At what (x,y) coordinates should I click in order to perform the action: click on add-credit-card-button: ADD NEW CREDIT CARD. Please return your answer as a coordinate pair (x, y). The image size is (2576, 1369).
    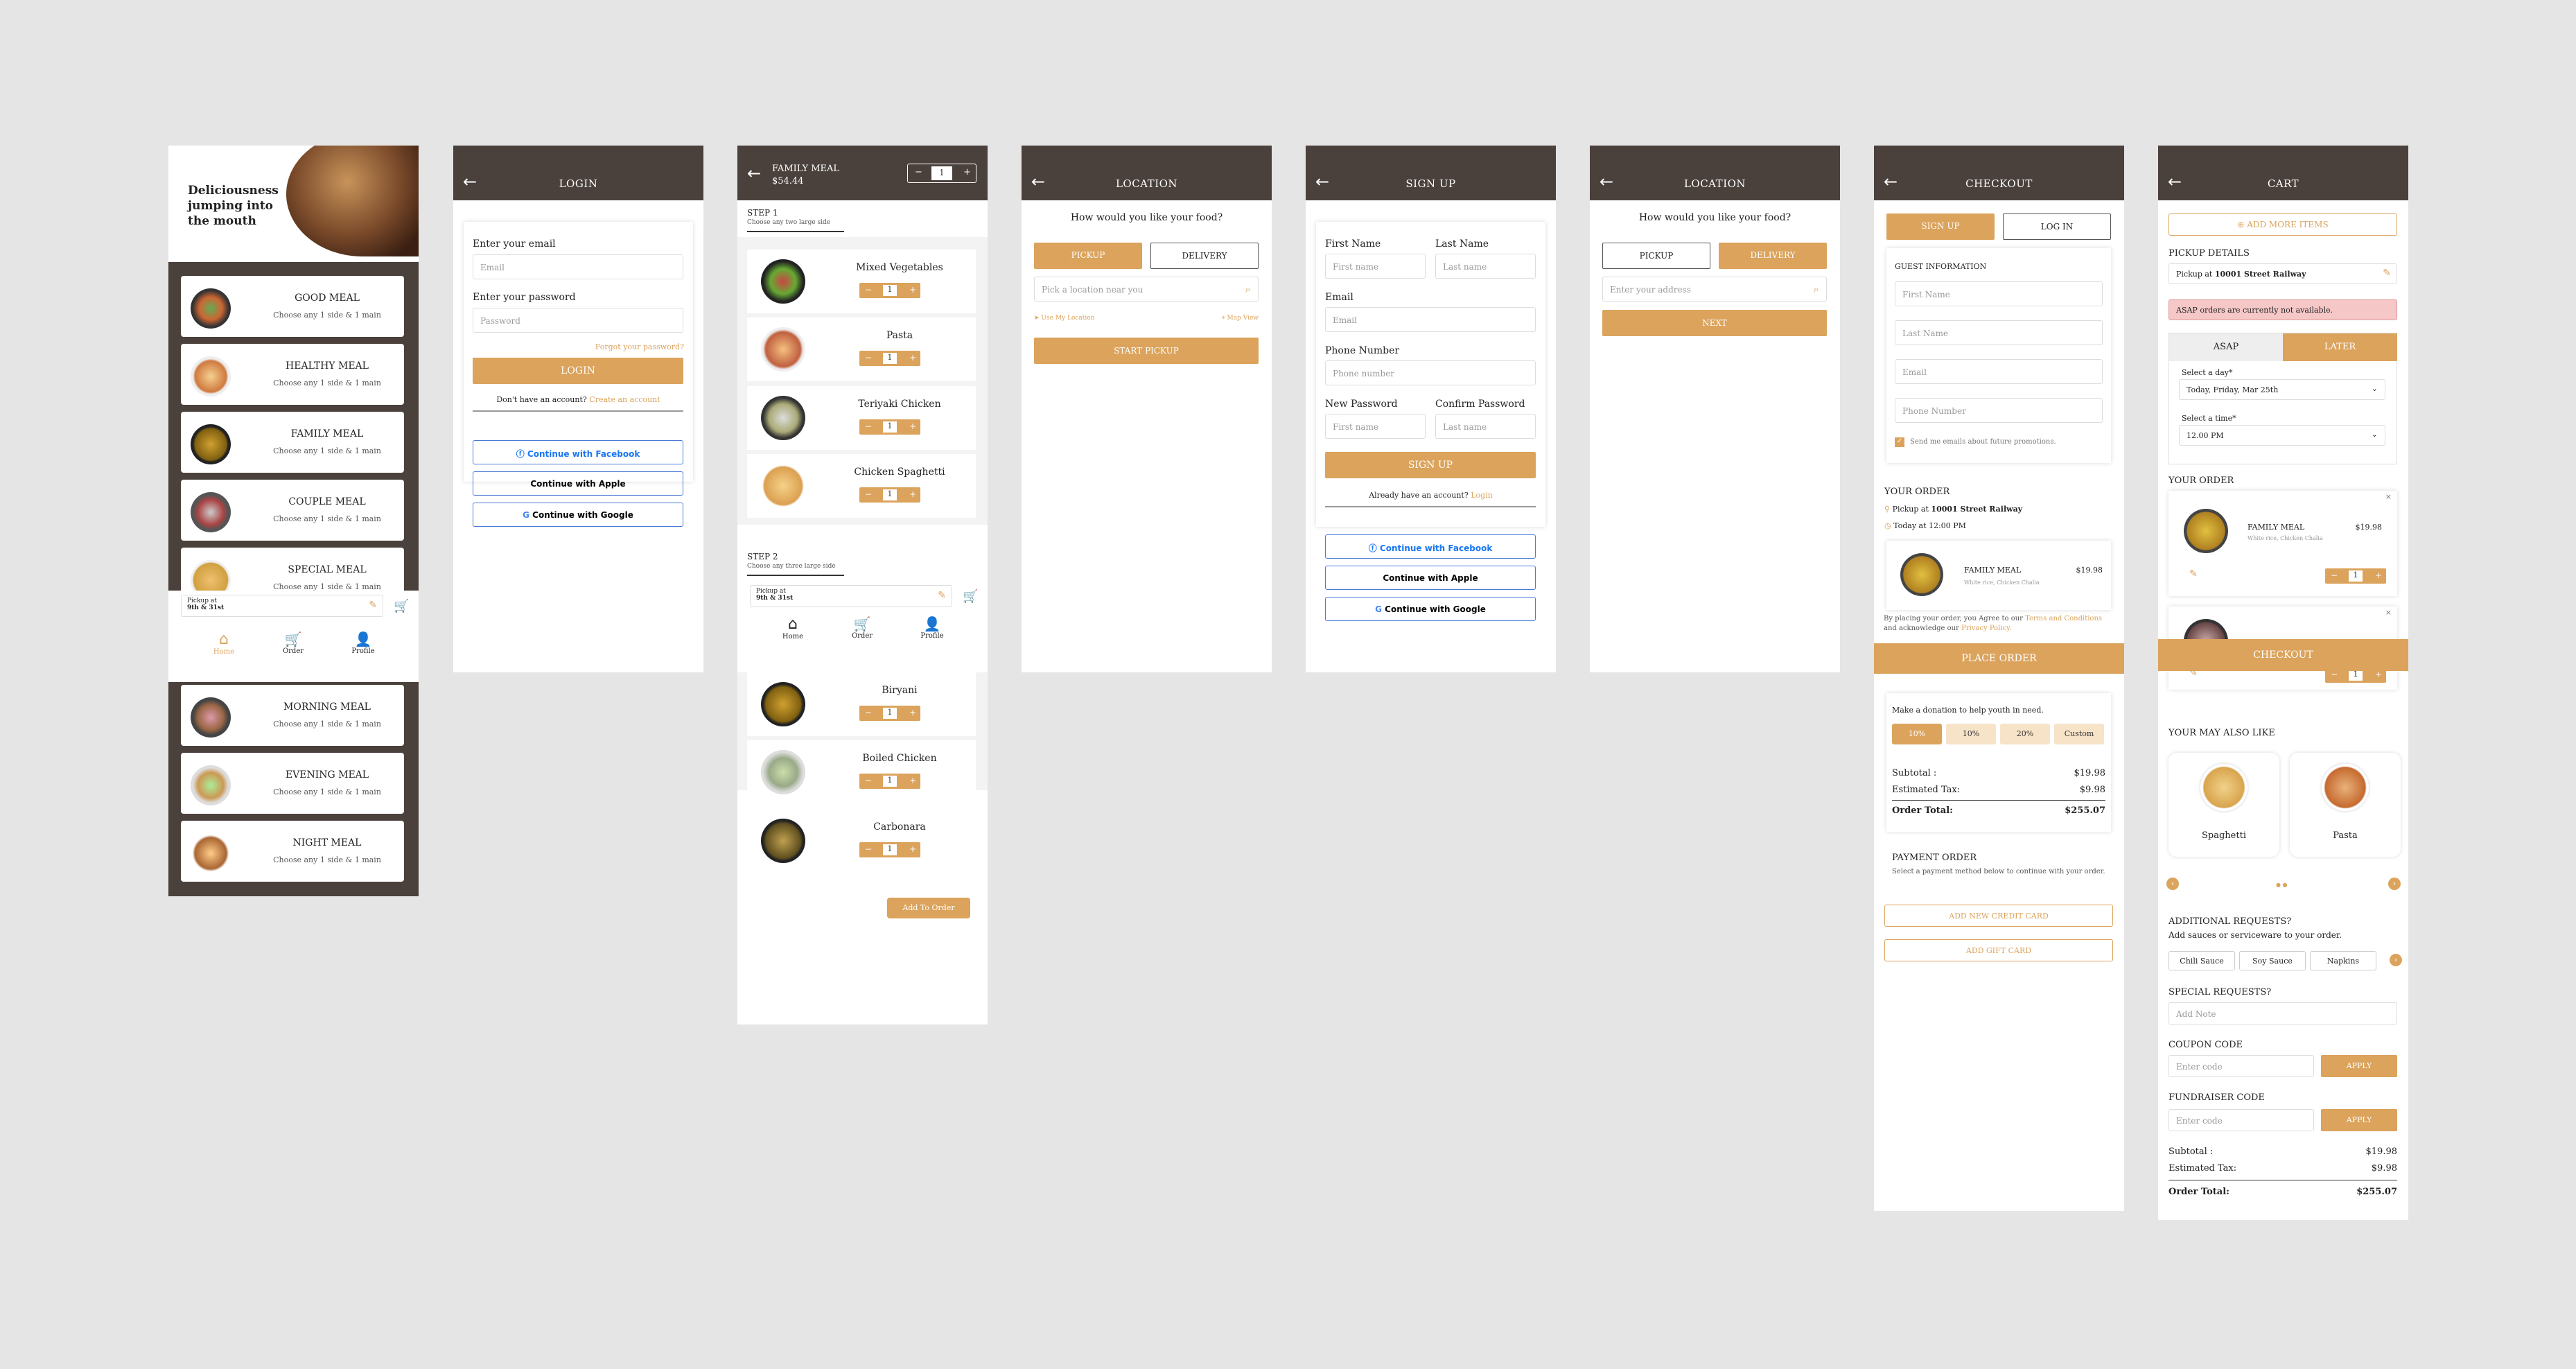
    Looking at the image, I should click on (1998, 916).